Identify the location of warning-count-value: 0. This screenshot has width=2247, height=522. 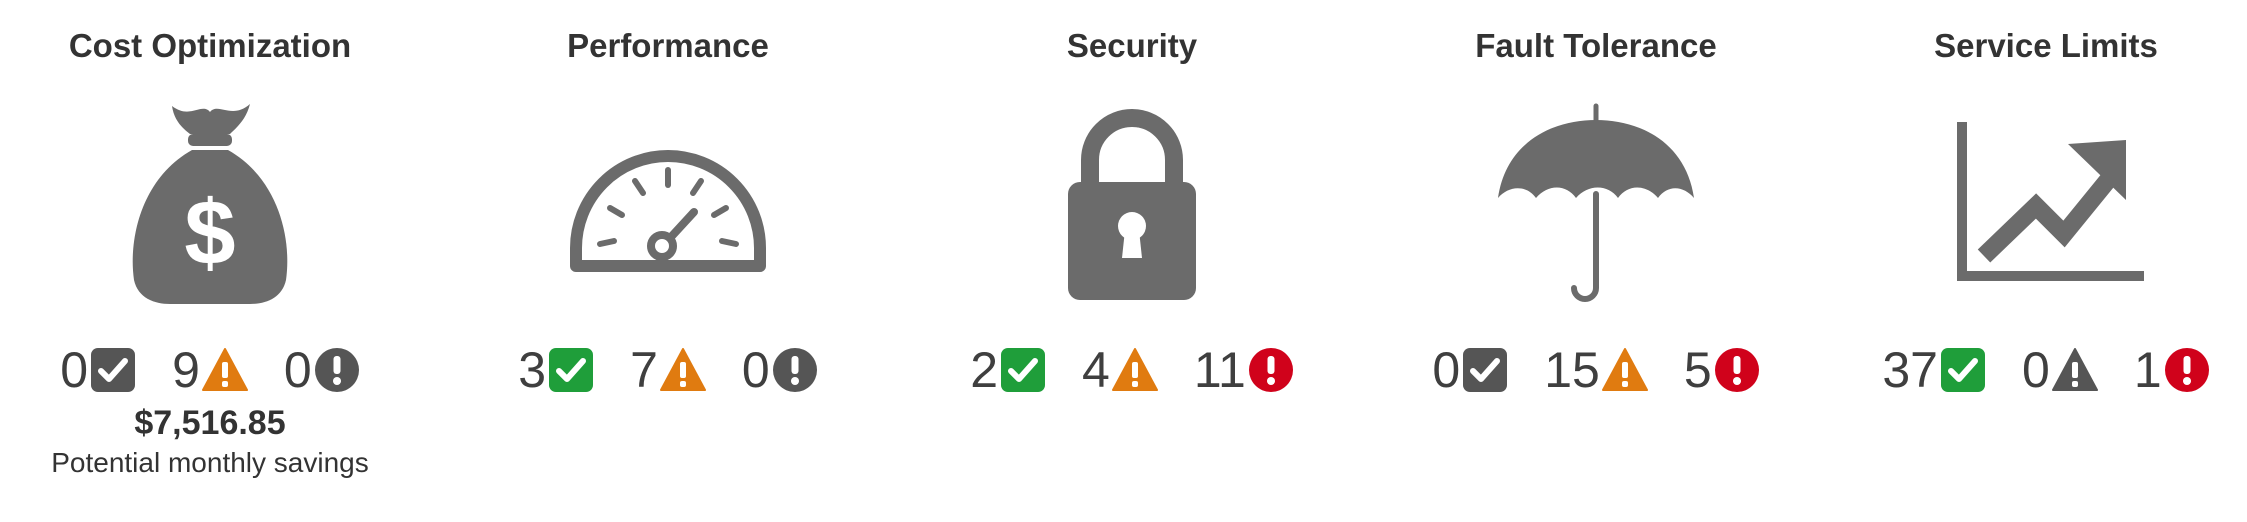
(2036, 370).